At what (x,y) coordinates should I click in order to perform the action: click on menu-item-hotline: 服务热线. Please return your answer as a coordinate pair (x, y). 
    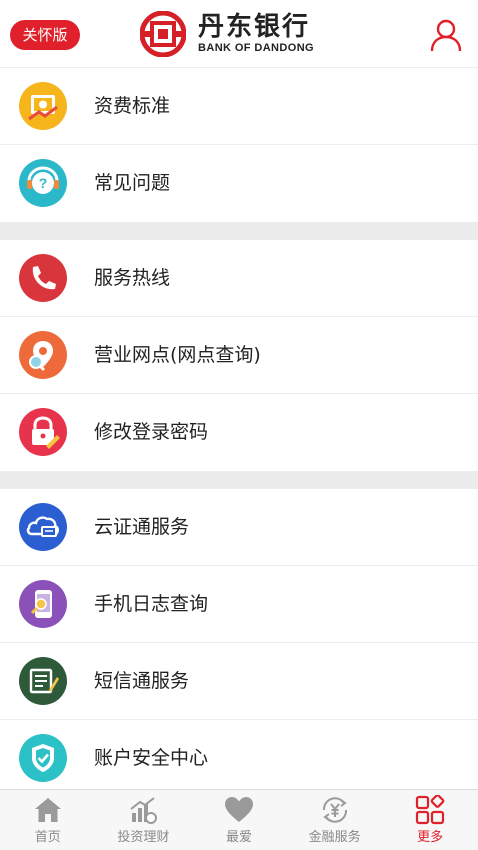
    Looking at the image, I should click on (239, 278).